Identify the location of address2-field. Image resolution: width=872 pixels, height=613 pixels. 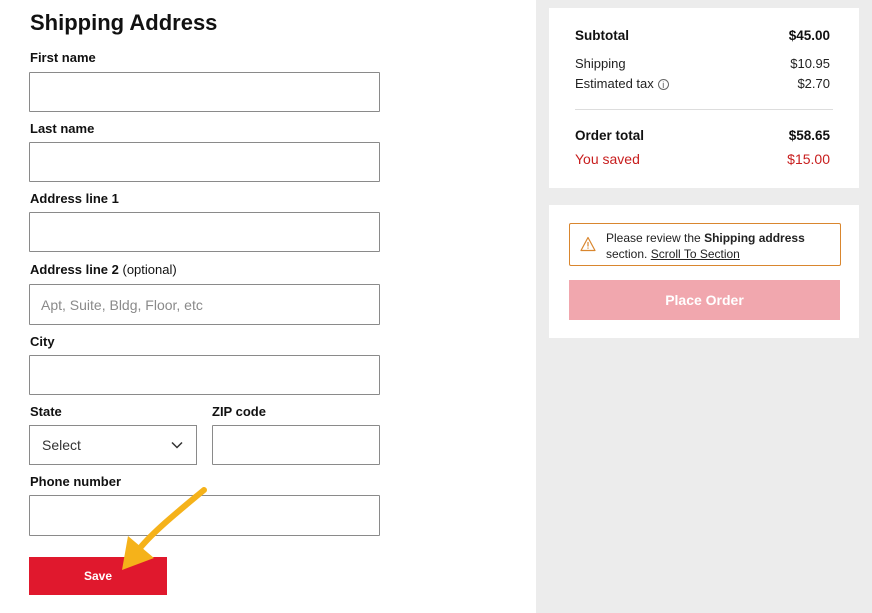
(204, 304).